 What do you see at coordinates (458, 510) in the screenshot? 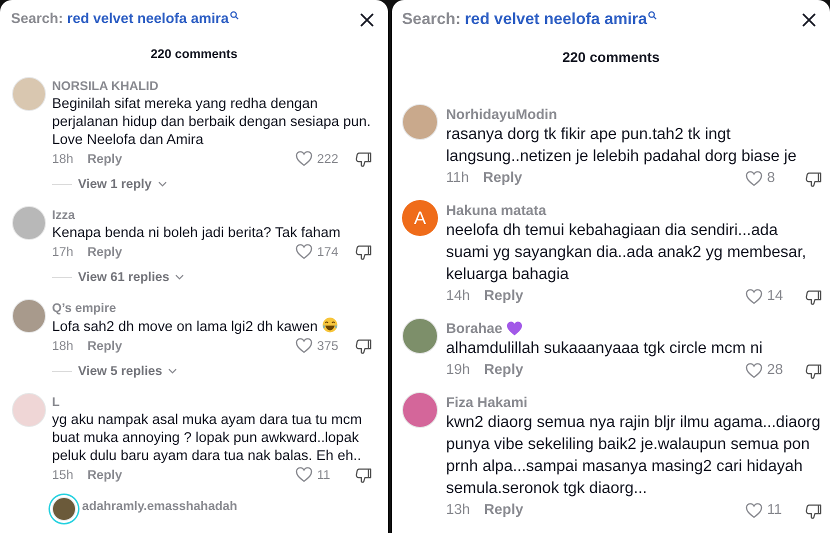
I see `comment-time: 13h` at bounding box center [458, 510].